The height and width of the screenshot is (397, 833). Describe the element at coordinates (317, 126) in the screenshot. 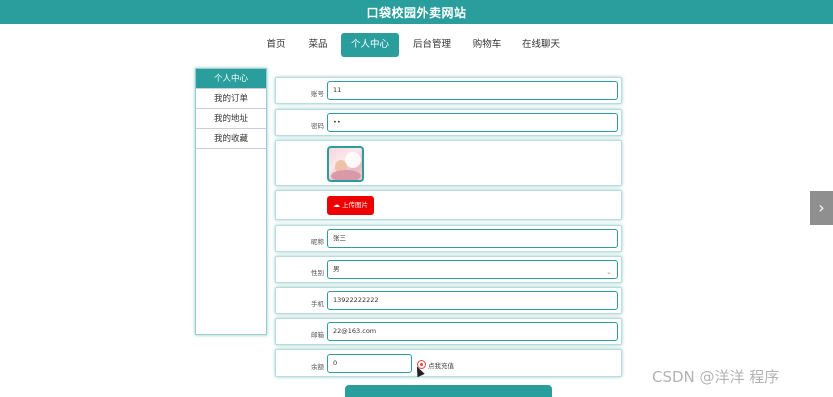

I see `password-label: 密码` at that location.